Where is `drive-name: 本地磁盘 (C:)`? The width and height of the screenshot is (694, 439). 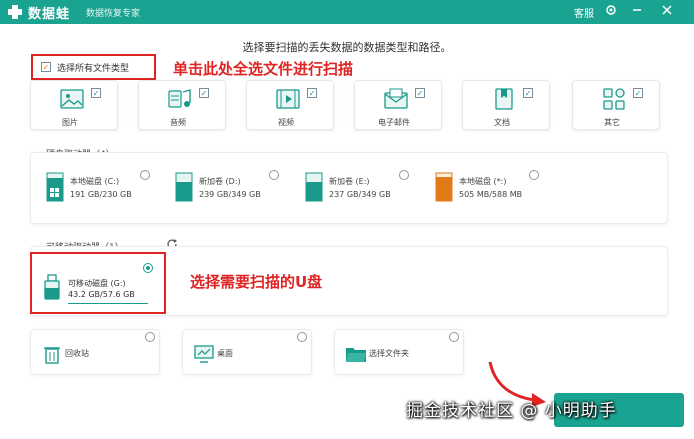
drive-name: 本地磁盘 (C:) is located at coordinates (95, 181).